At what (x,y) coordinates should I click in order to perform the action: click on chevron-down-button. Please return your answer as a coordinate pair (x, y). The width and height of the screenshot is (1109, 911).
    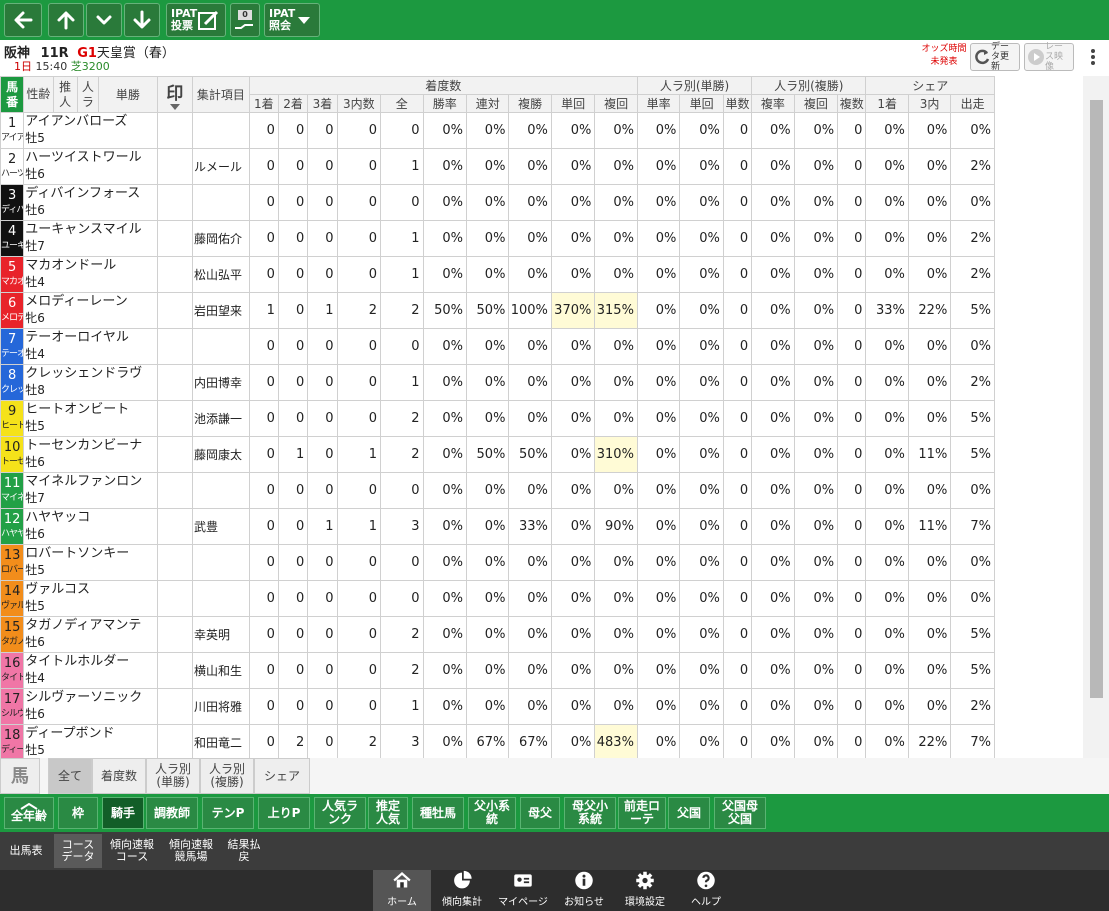
    Looking at the image, I should click on (104, 20).